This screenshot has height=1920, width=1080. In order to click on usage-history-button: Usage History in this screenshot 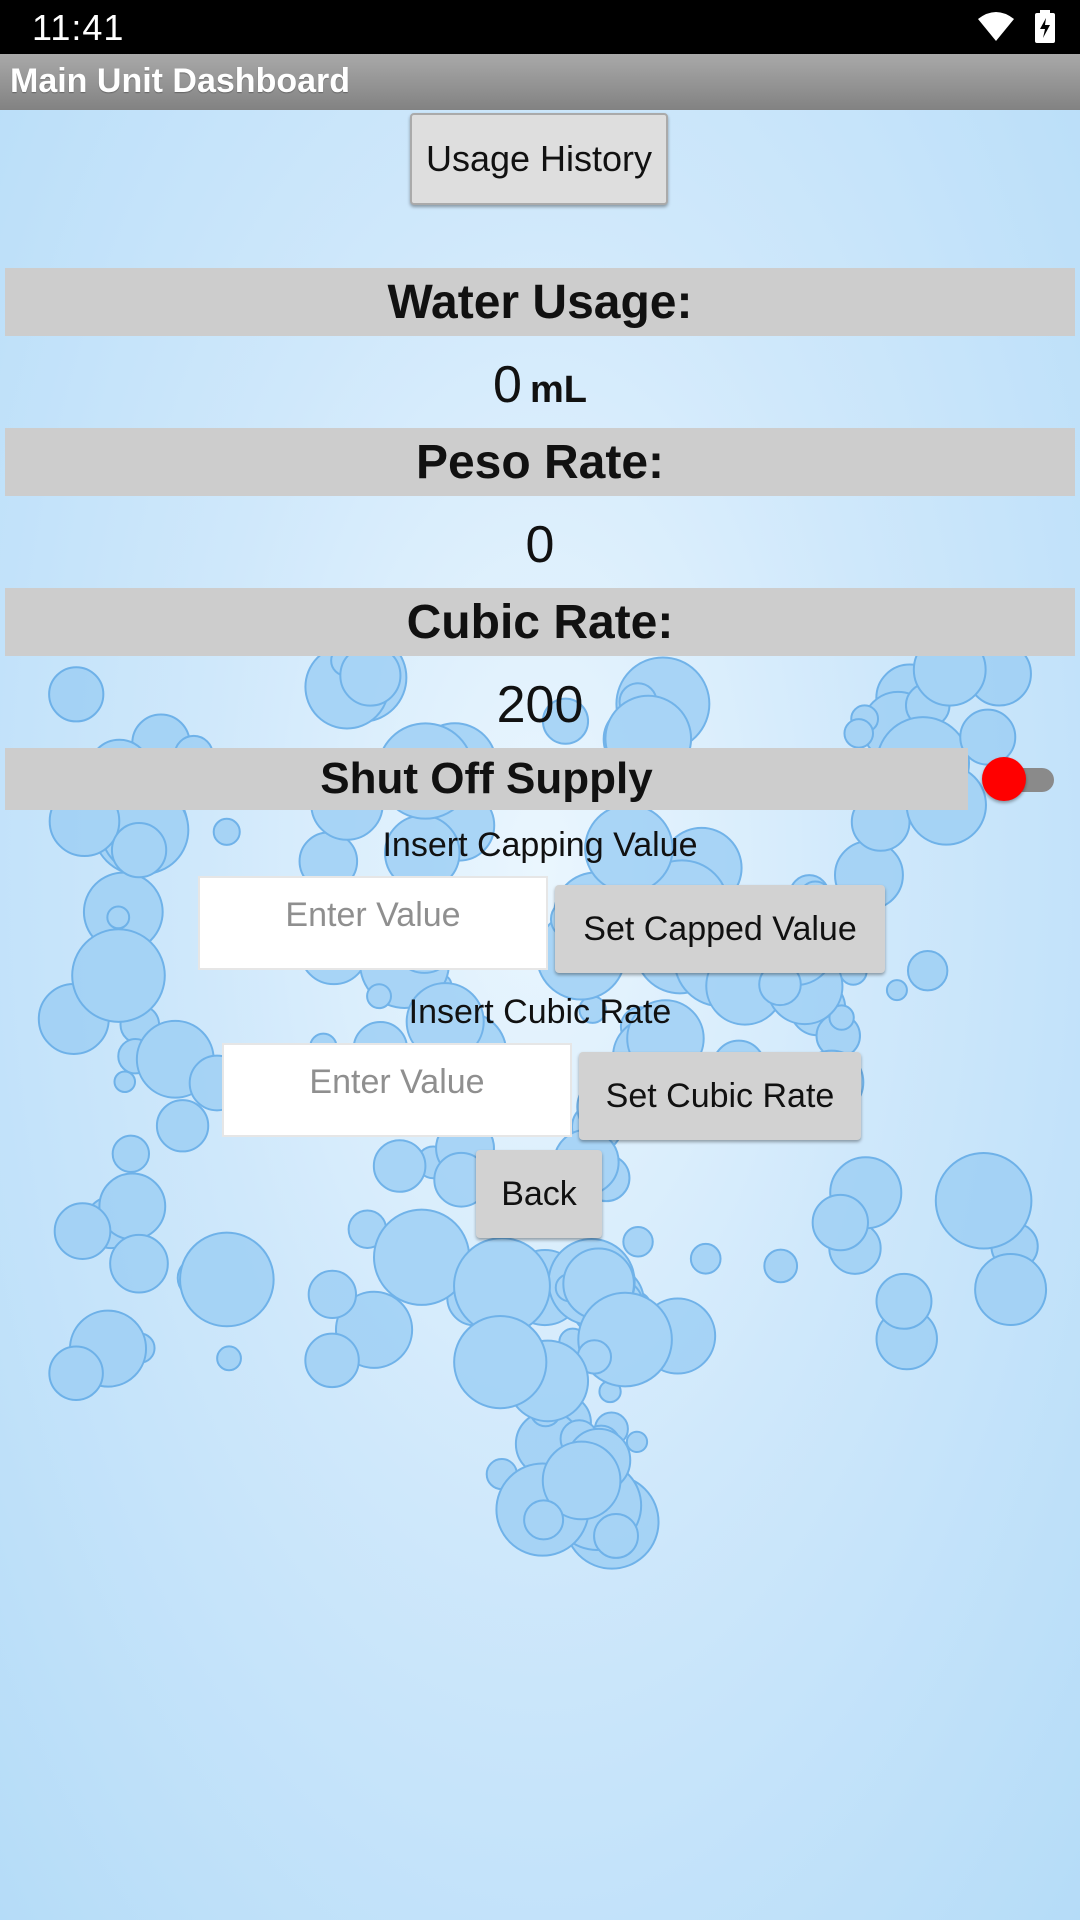, I will do `click(539, 159)`.